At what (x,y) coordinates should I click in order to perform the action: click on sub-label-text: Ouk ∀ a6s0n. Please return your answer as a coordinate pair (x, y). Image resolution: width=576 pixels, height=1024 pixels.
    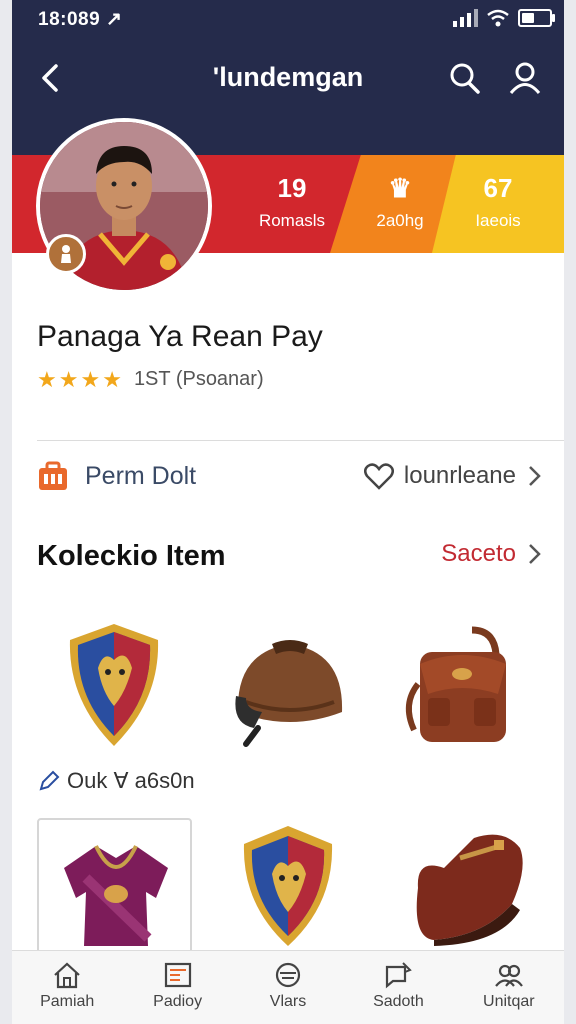
    Looking at the image, I should click on (131, 780).